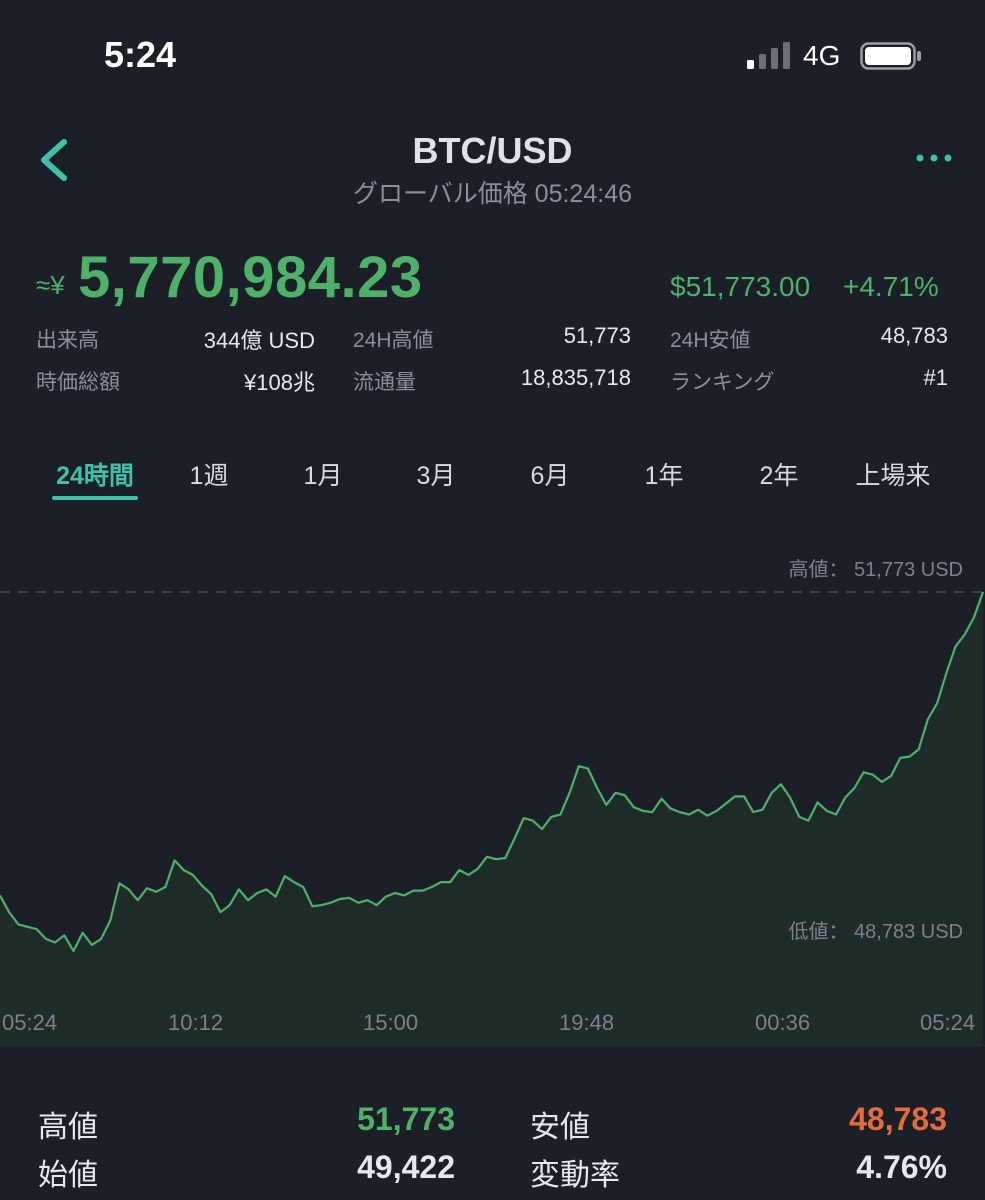  What do you see at coordinates (250, 277) in the screenshot?
I see `jpy-price: 5,770,984.23` at bounding box center [250, 277].